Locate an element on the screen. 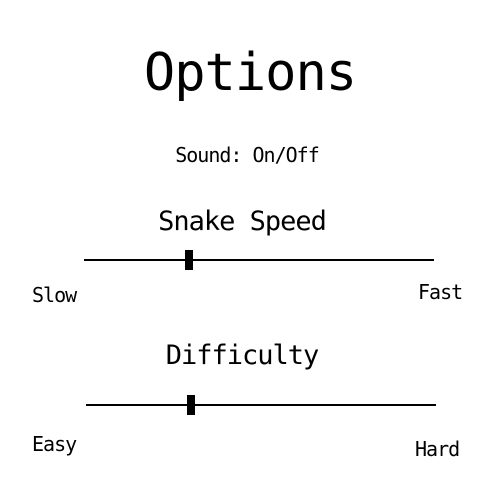  snake-speed-thumb is located at coordinates (189, 260).